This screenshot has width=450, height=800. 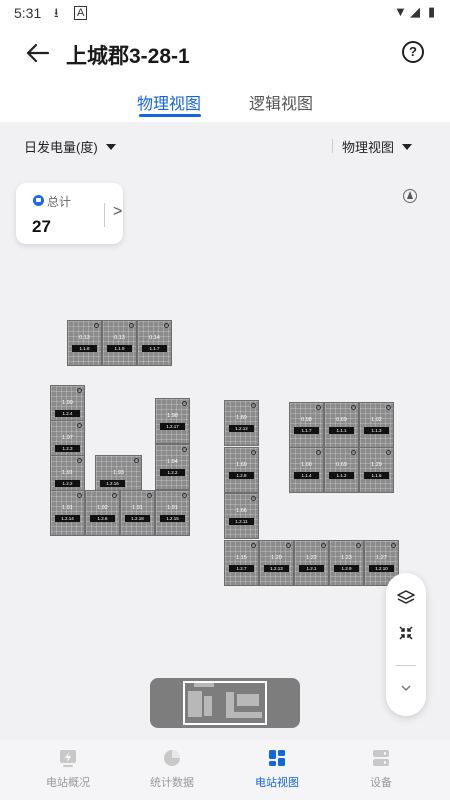 I want to click on minimap, so click(x=225, y=703).